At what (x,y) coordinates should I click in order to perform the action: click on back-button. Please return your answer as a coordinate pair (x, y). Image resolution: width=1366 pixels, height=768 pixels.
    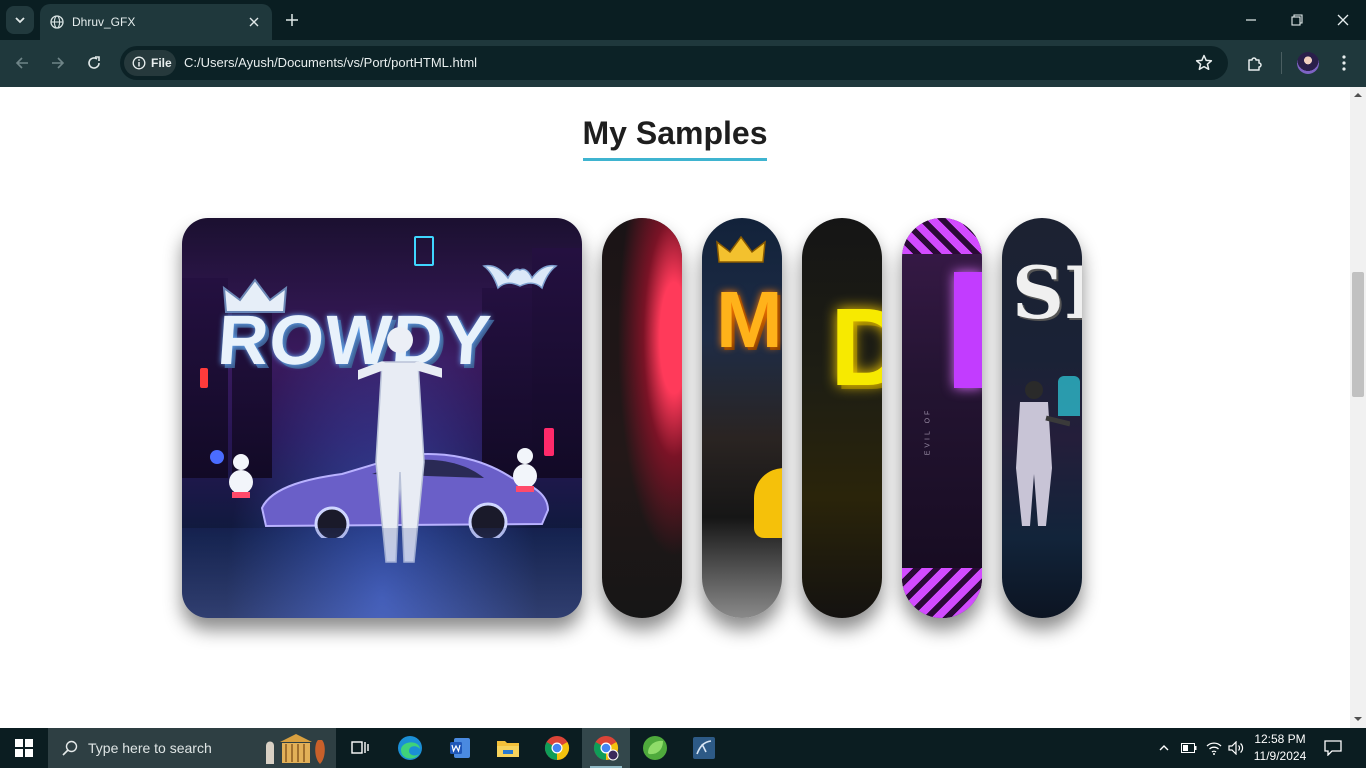
    Looking at the image, I should click on (22, 63).